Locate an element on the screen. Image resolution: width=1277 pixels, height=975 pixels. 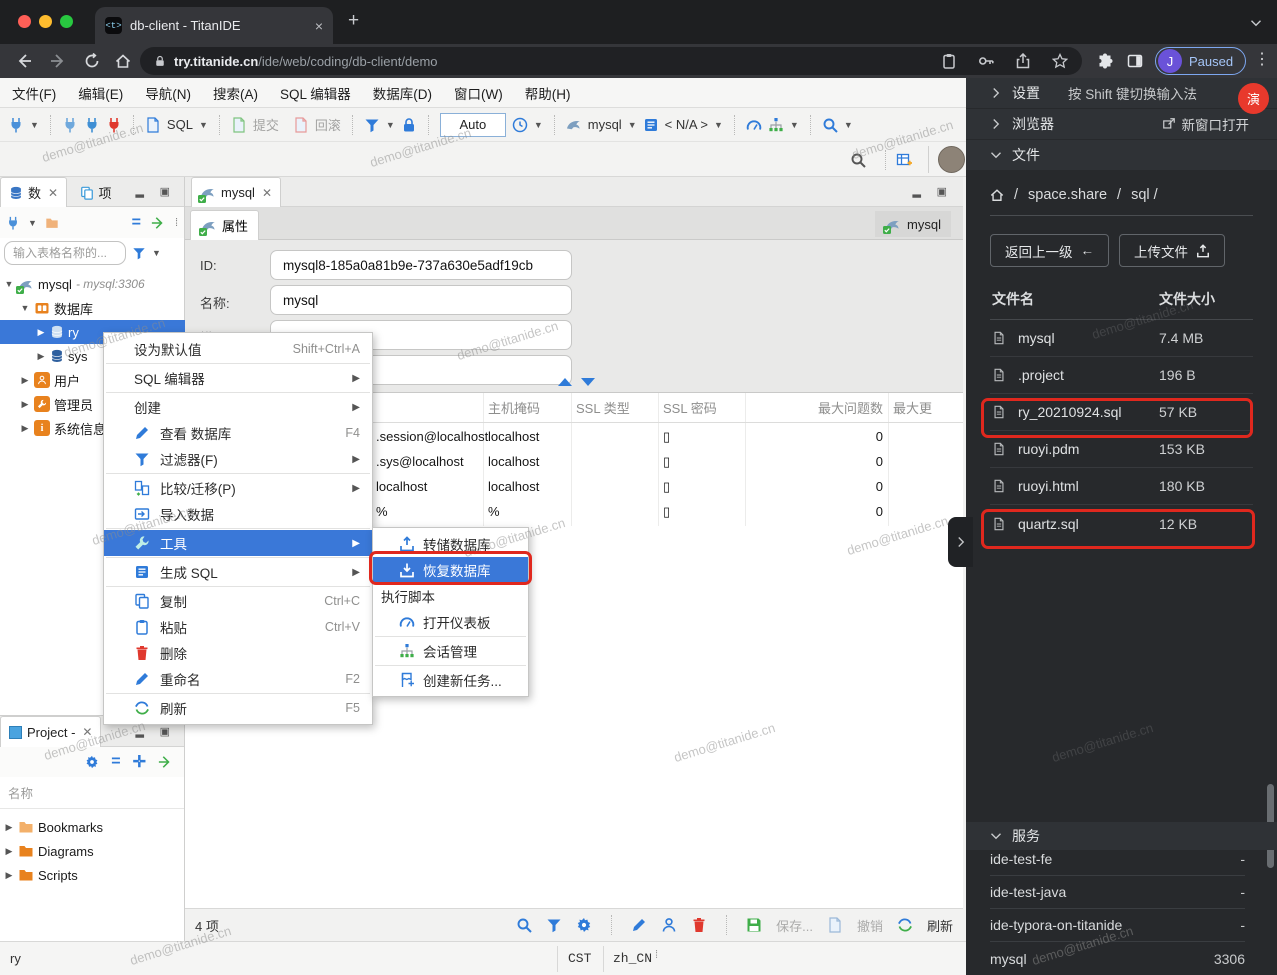
dashboard-gauge-icon is located at coordinates (754, 125).